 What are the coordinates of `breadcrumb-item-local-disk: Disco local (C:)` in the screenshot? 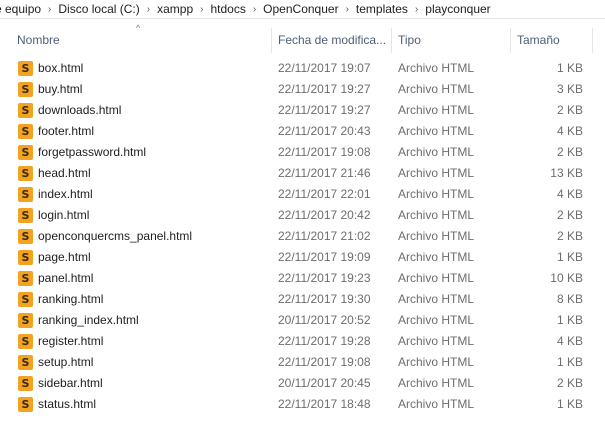 It's located at (98, 9).